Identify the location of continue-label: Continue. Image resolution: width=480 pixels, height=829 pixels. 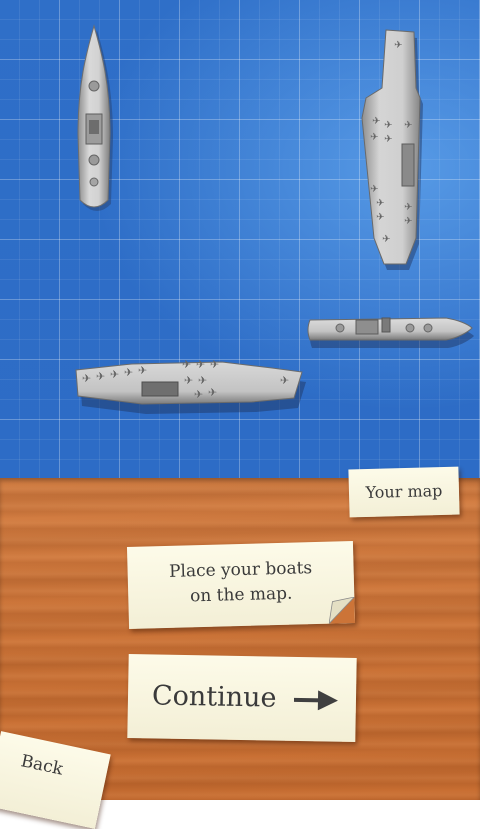
(214, 697).